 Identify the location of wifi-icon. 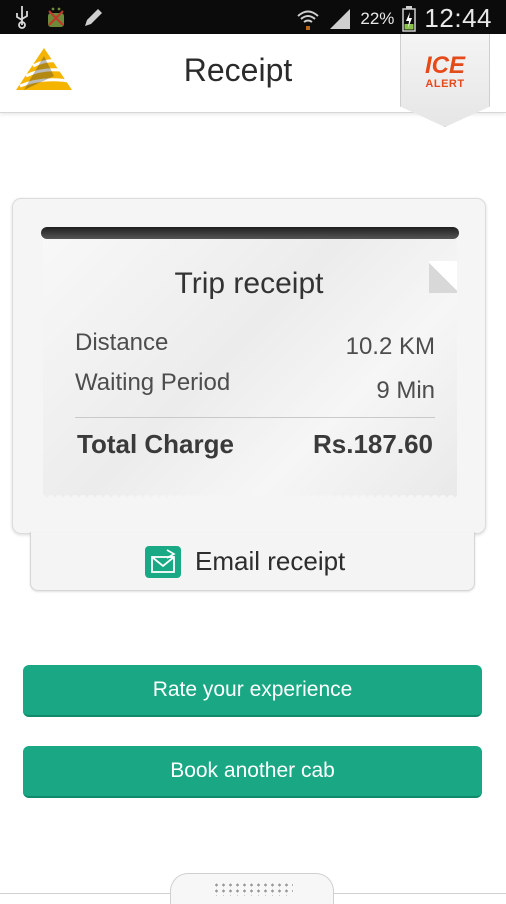
(308, 20).